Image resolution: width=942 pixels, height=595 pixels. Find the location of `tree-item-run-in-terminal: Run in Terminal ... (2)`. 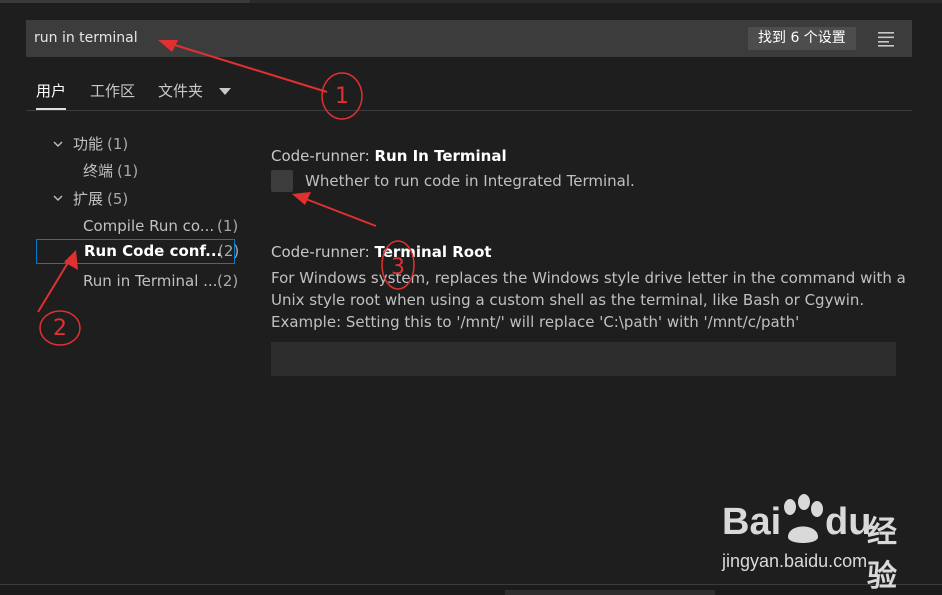

tree-item-run-in-terminal: Run in Terminal ... (2) is located at coordinates (137, 281).